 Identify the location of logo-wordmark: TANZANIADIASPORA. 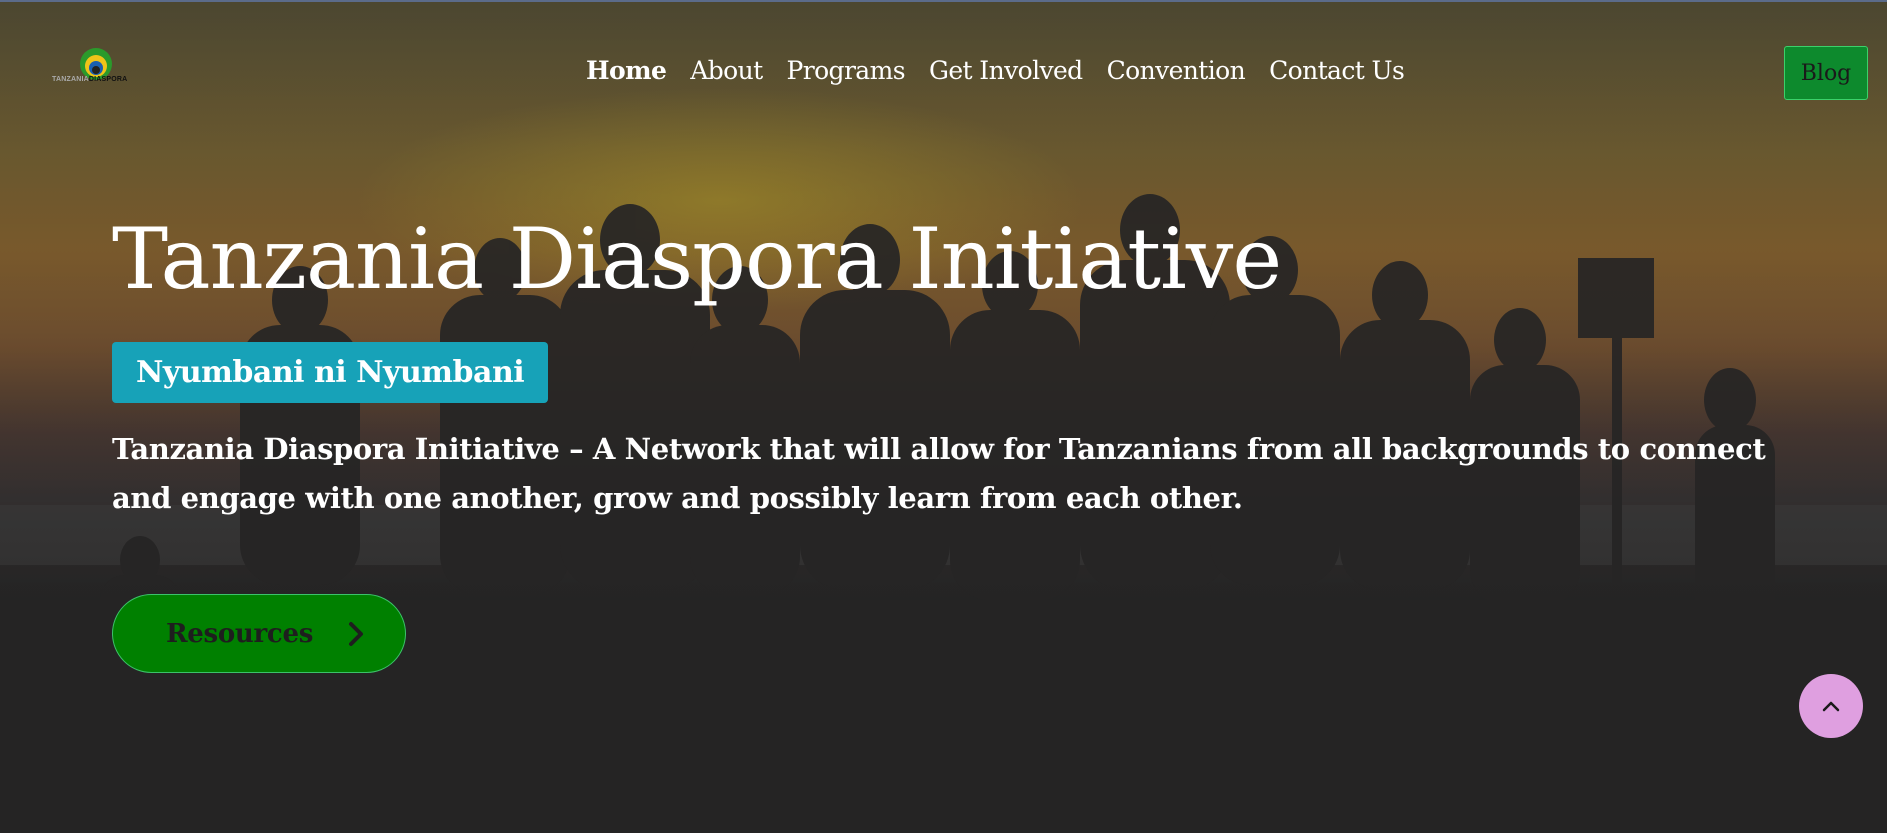
(89, 79).